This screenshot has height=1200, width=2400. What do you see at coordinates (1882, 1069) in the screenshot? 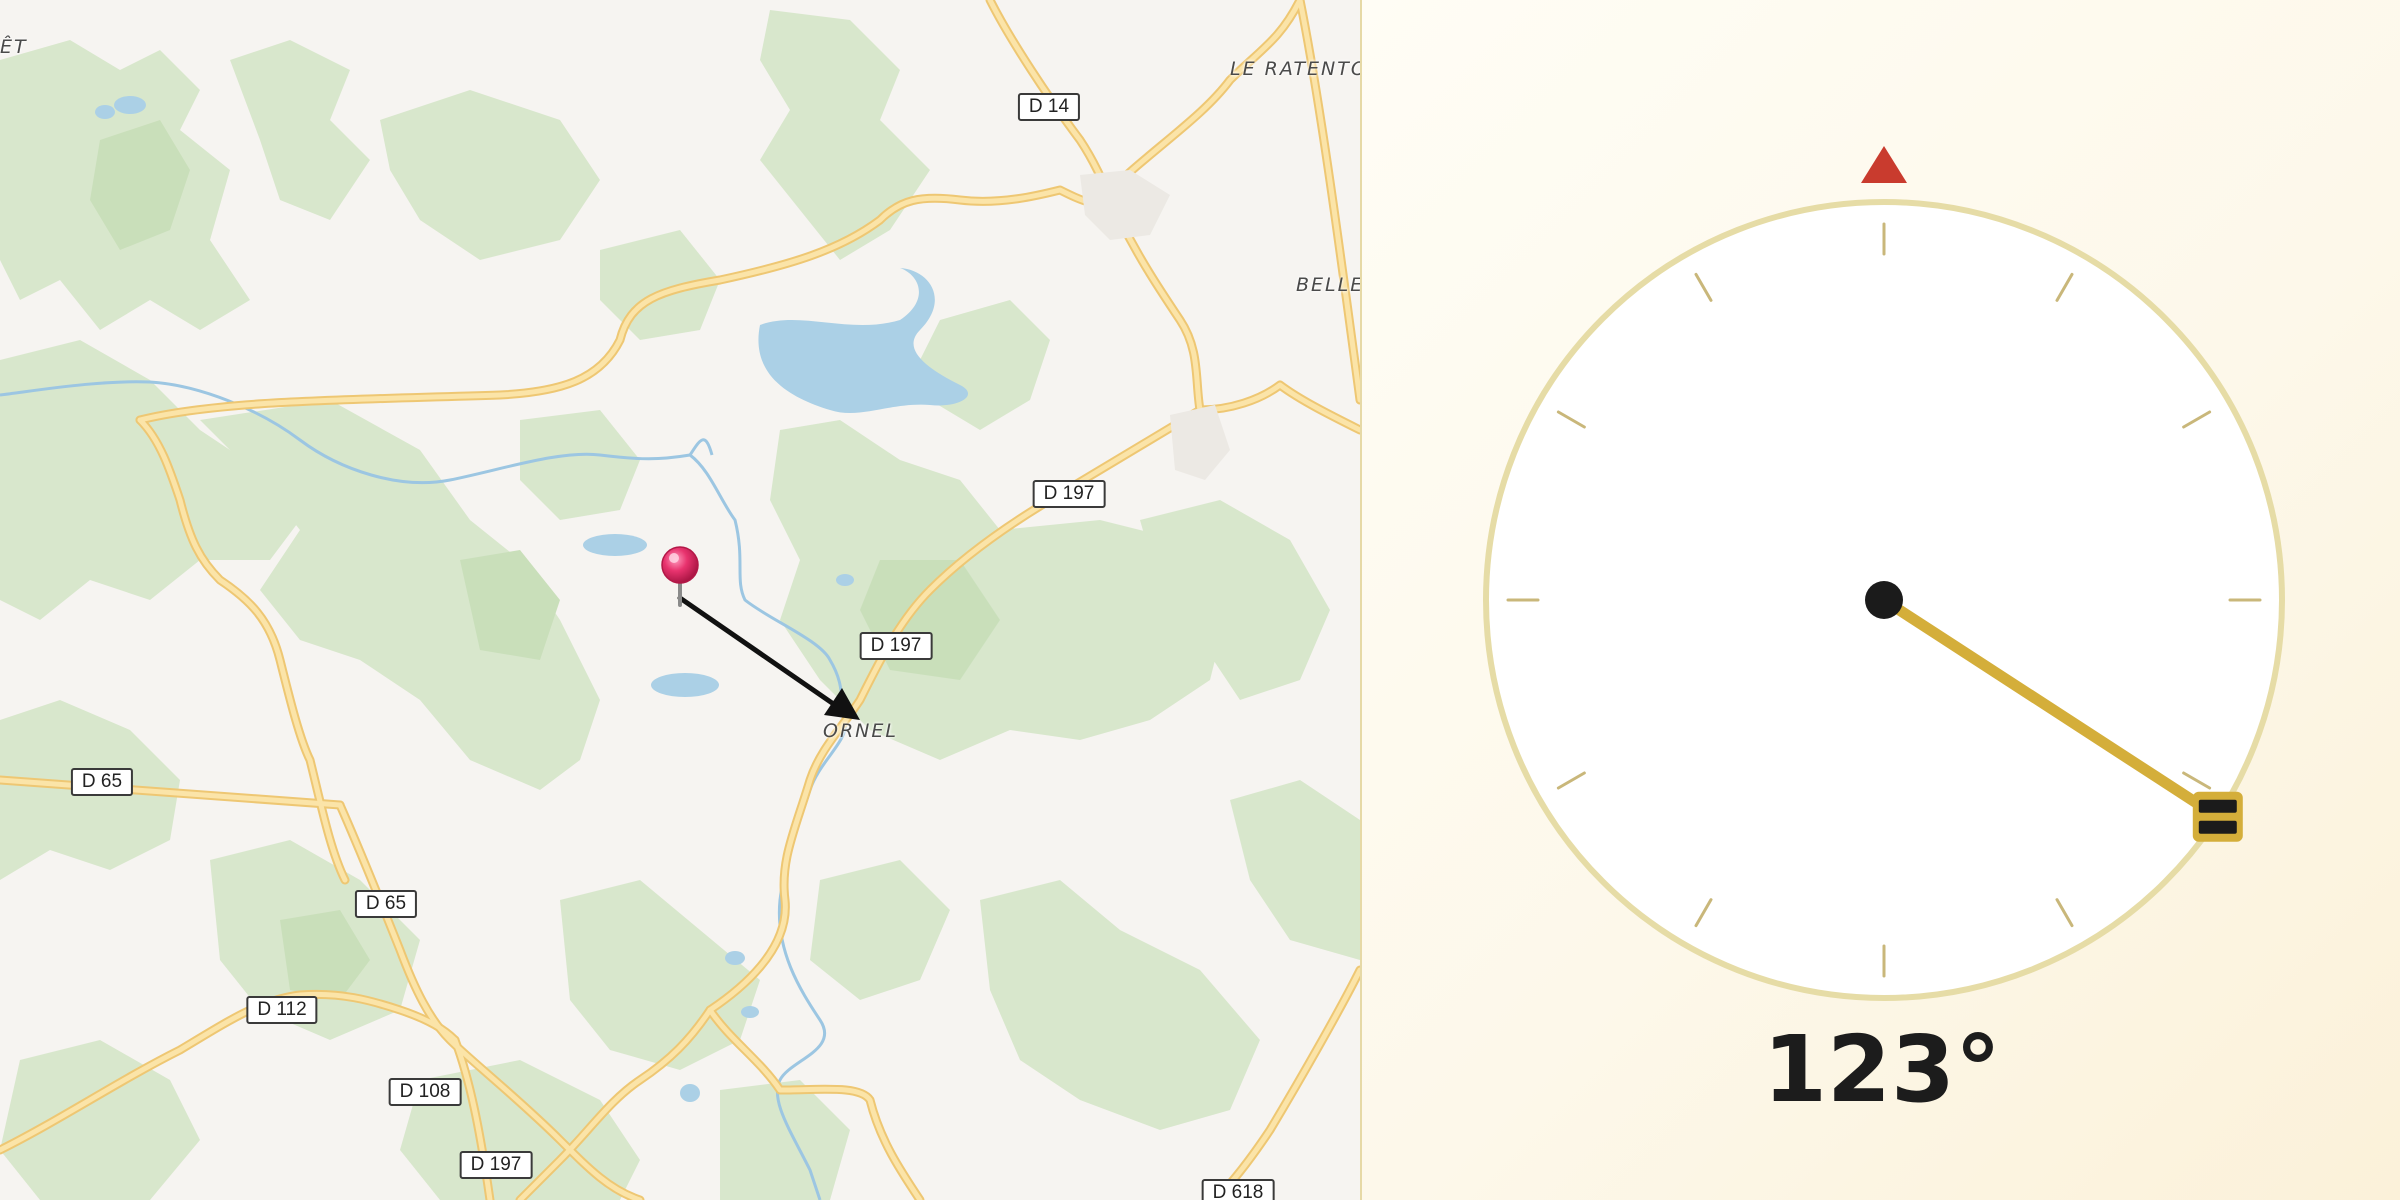
I see `heading-readout: 123°` at bounding box center [1882, 1069].